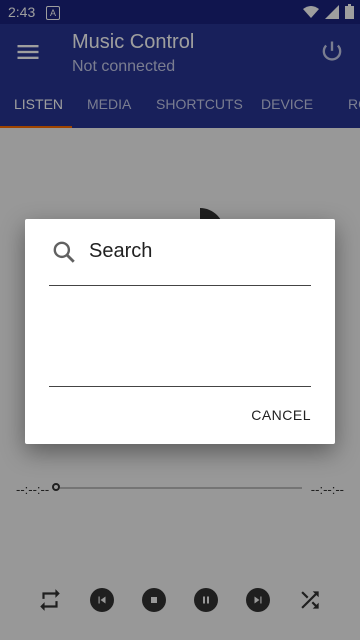 The image size is (360, 640). Describe the element at coordinates (281, 415) in the screenshot. I see `cancel-button: CANCEL` at that location.